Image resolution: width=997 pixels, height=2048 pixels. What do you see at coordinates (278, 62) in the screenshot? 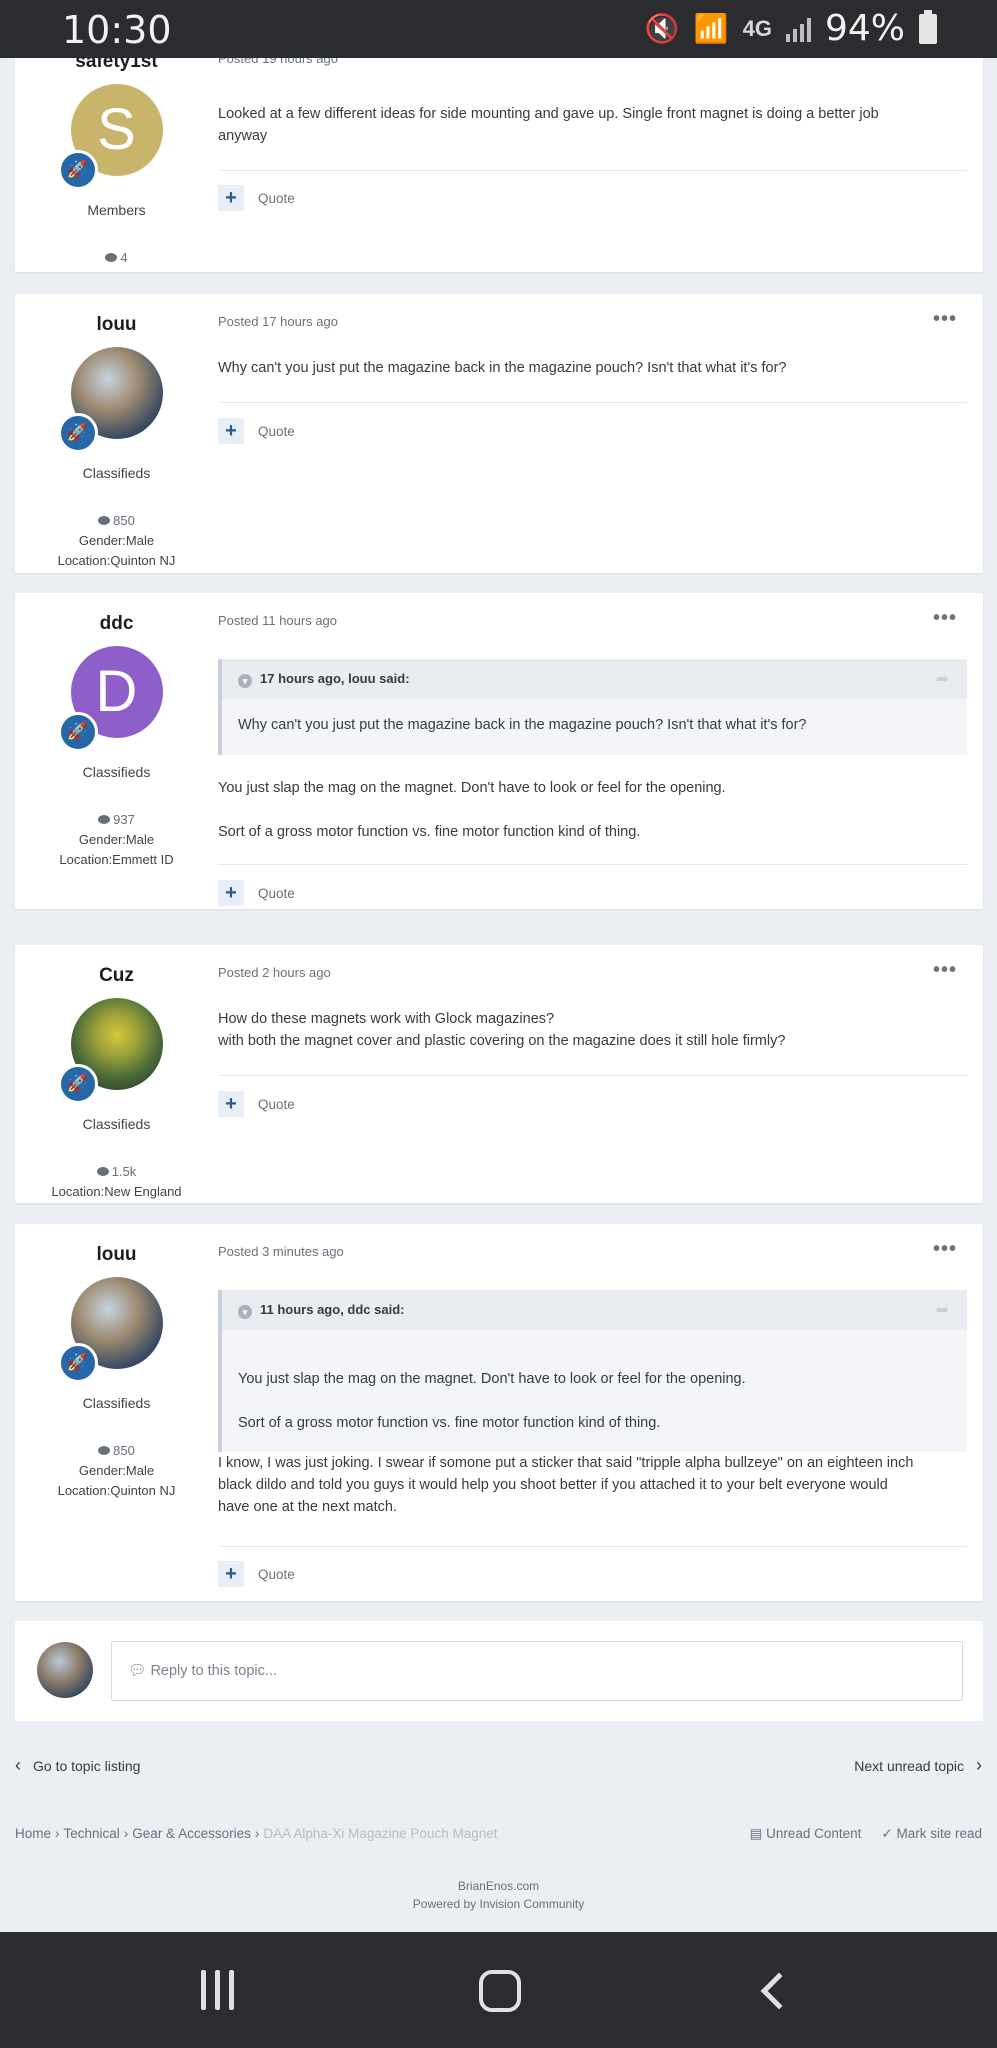
I see `post-timestamp: Posted 19 hours ago` at bounding box center [278, 62].